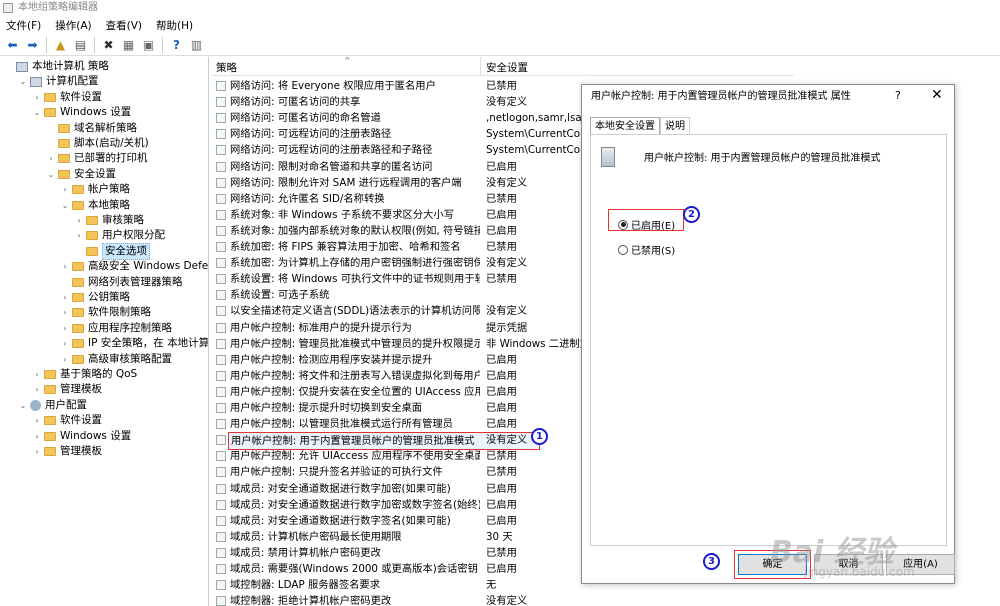  Describe the element at coordinates (347, 61) in the screenshot. I see `sort-arrow-icon: ^` at that location.